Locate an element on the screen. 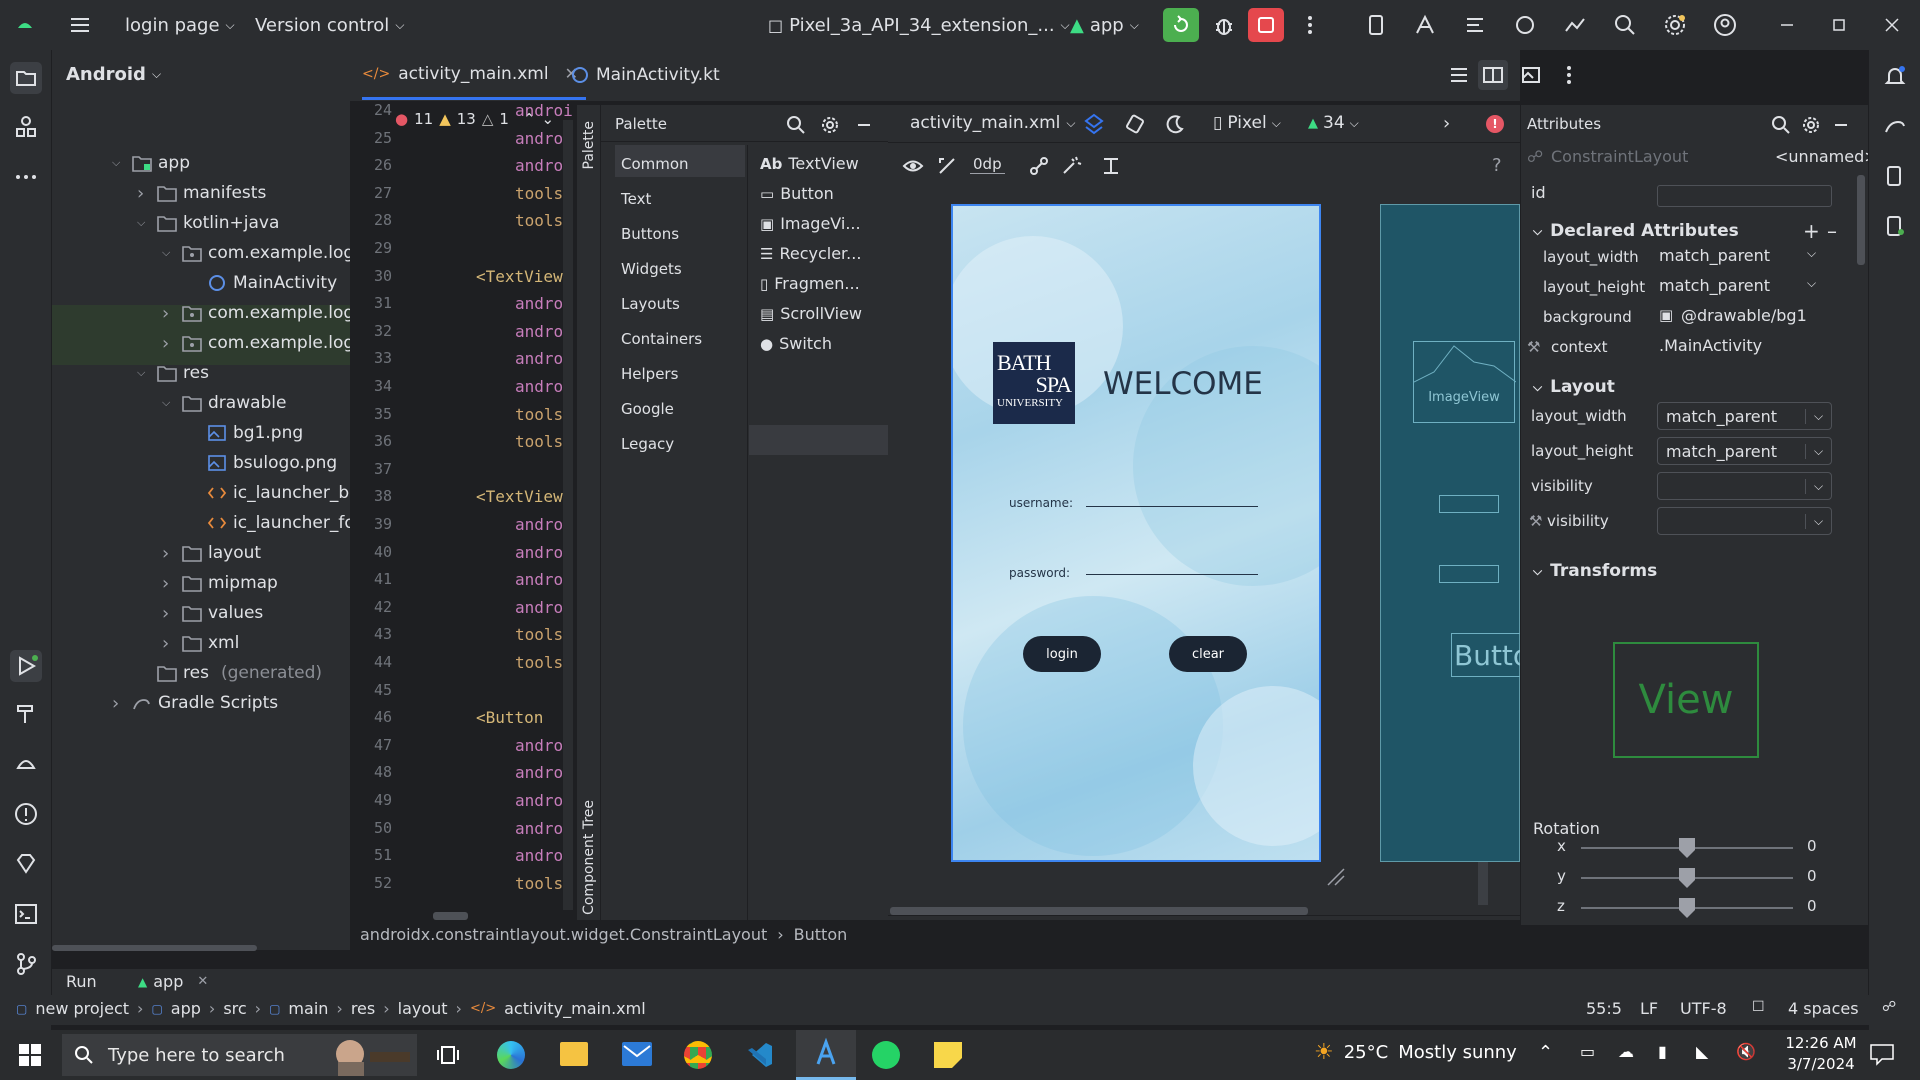  tree-item-mipmap: › mipmap is located at coordinates (220, 583).